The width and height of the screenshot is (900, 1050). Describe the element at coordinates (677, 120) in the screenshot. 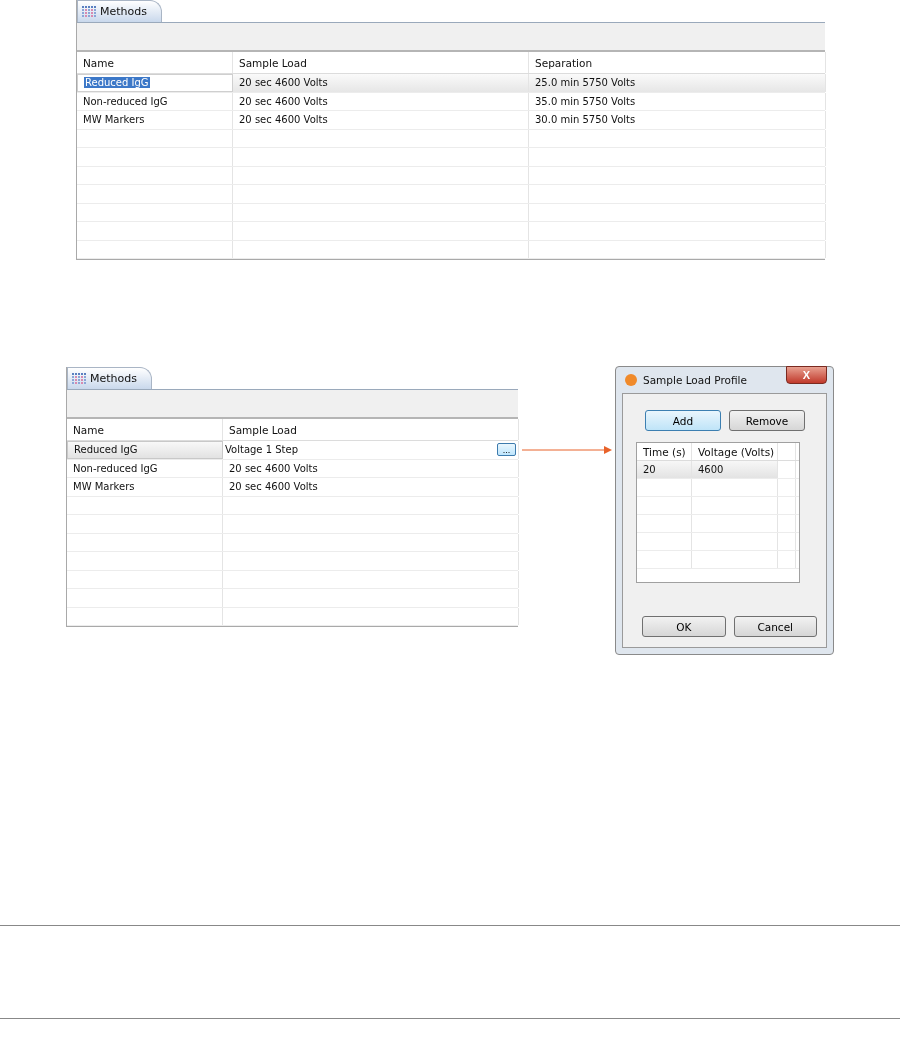

I see `table-cell: 30.0 min 5750 Volts` at that location.